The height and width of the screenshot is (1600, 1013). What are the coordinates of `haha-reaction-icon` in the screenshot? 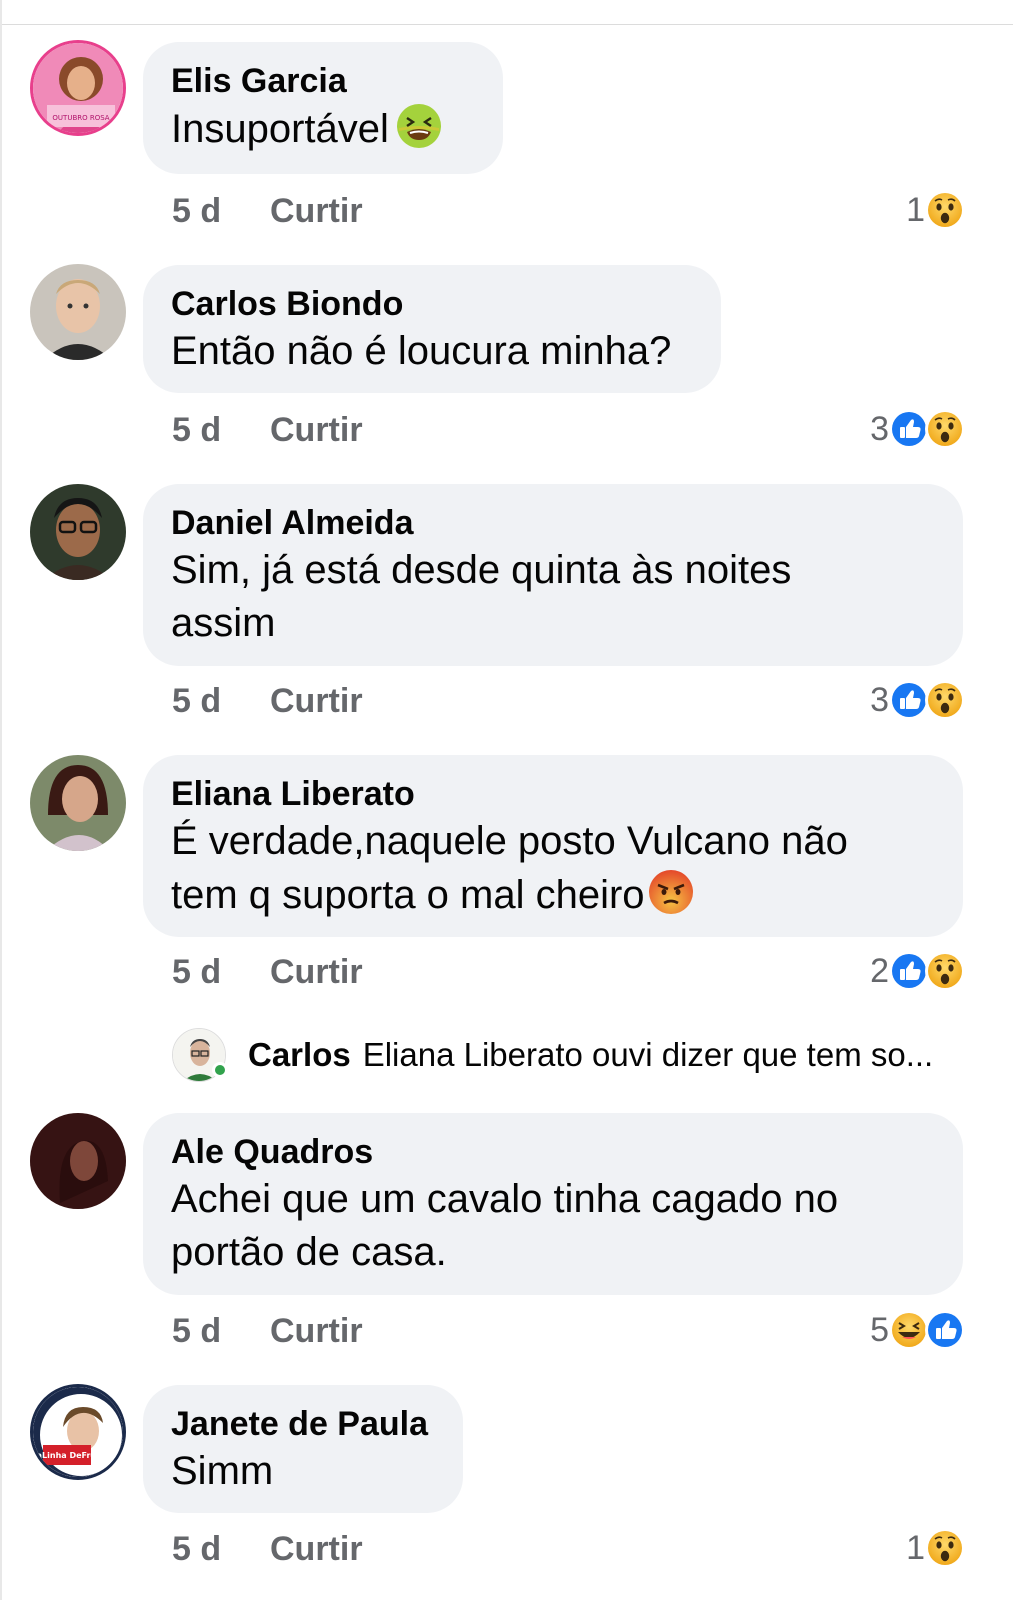 It's located at (909, 1330).